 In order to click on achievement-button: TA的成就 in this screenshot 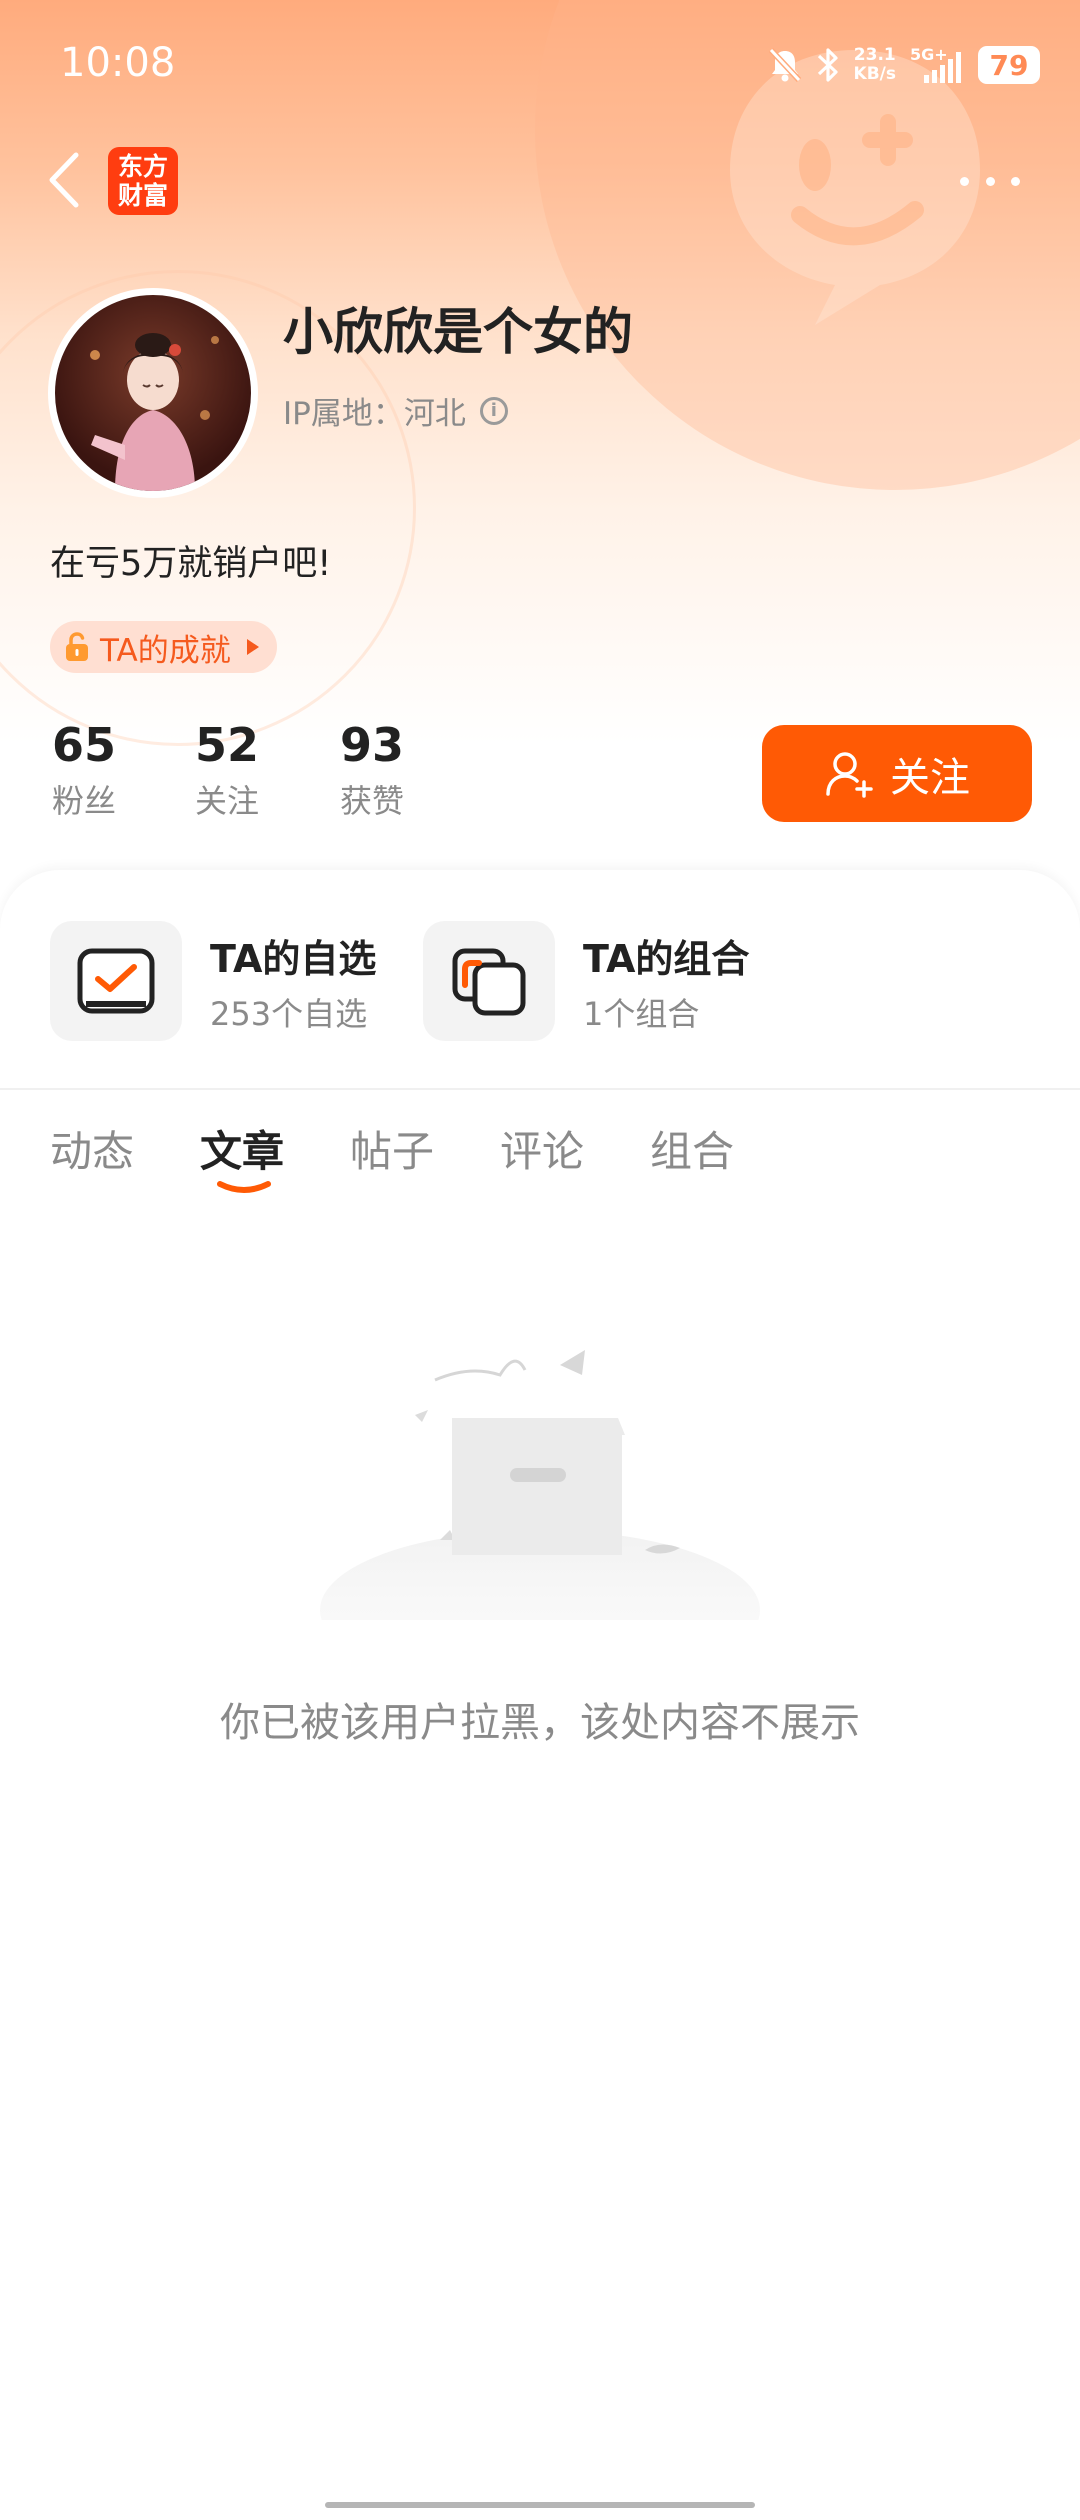, I will do `click(163, 647)`.